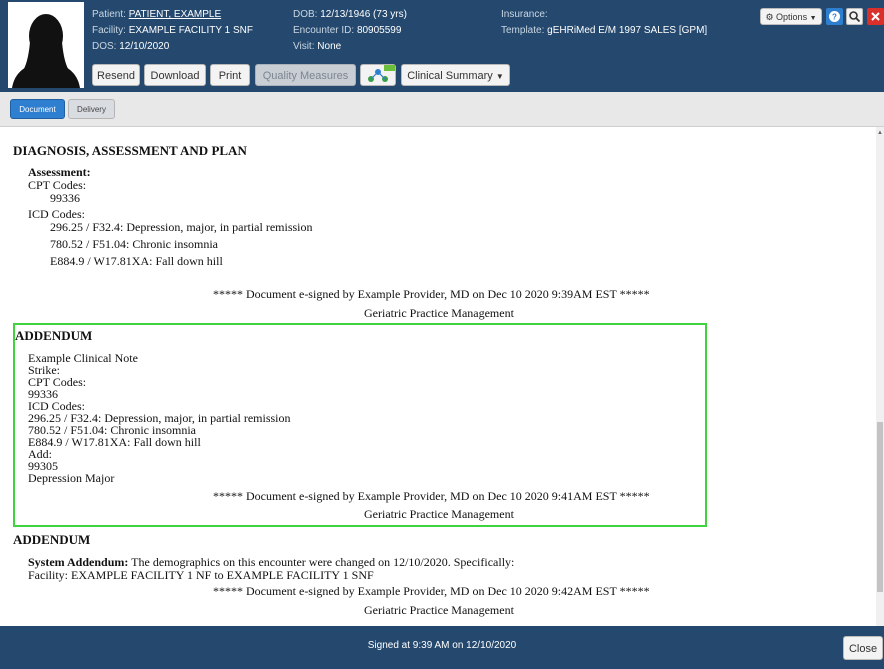 The width and height of the screenshot is (884, 669). Describe the element at coordinates (230, 75) in the screenshot. I see `print-button: Print` at that location.